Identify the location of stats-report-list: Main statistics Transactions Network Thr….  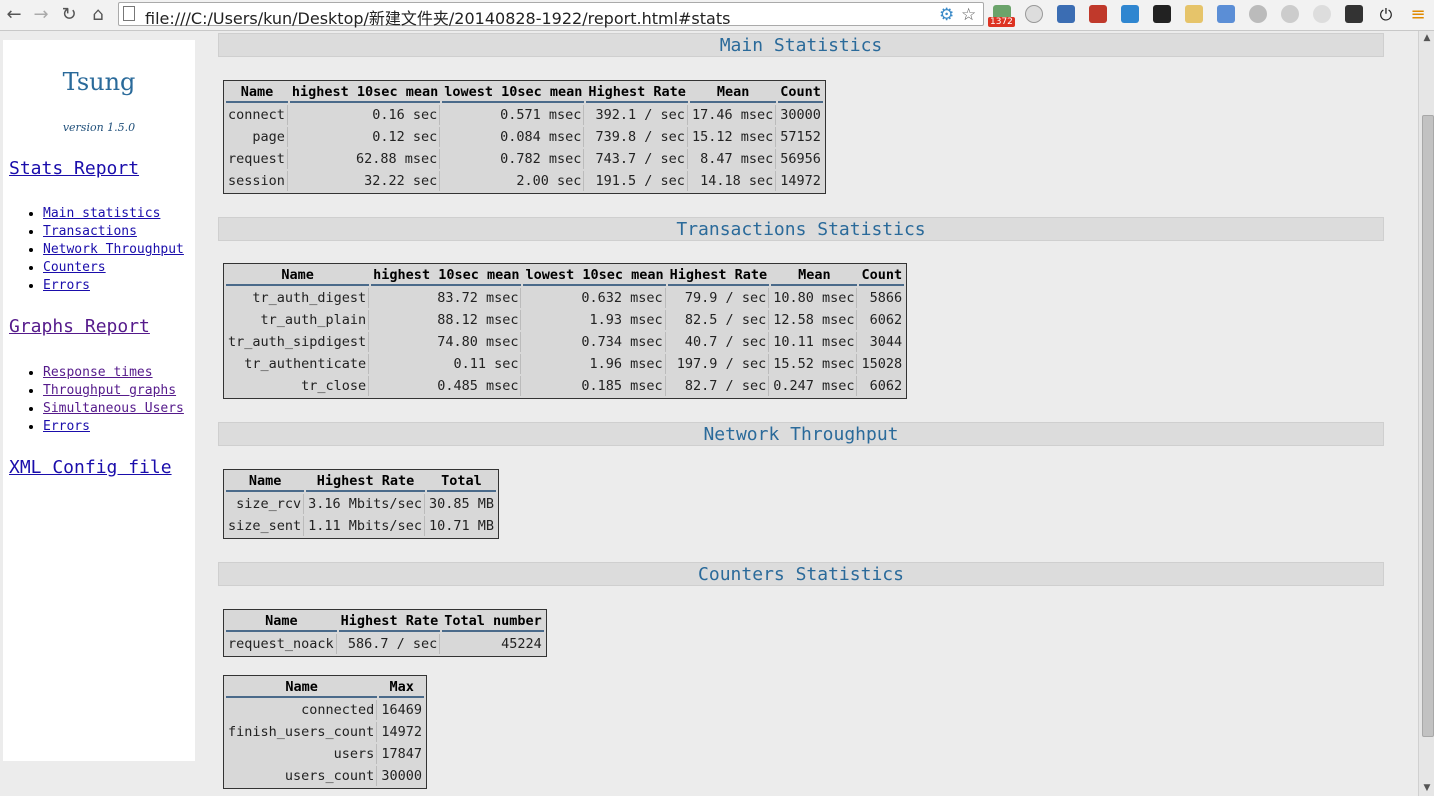
(100, 250).